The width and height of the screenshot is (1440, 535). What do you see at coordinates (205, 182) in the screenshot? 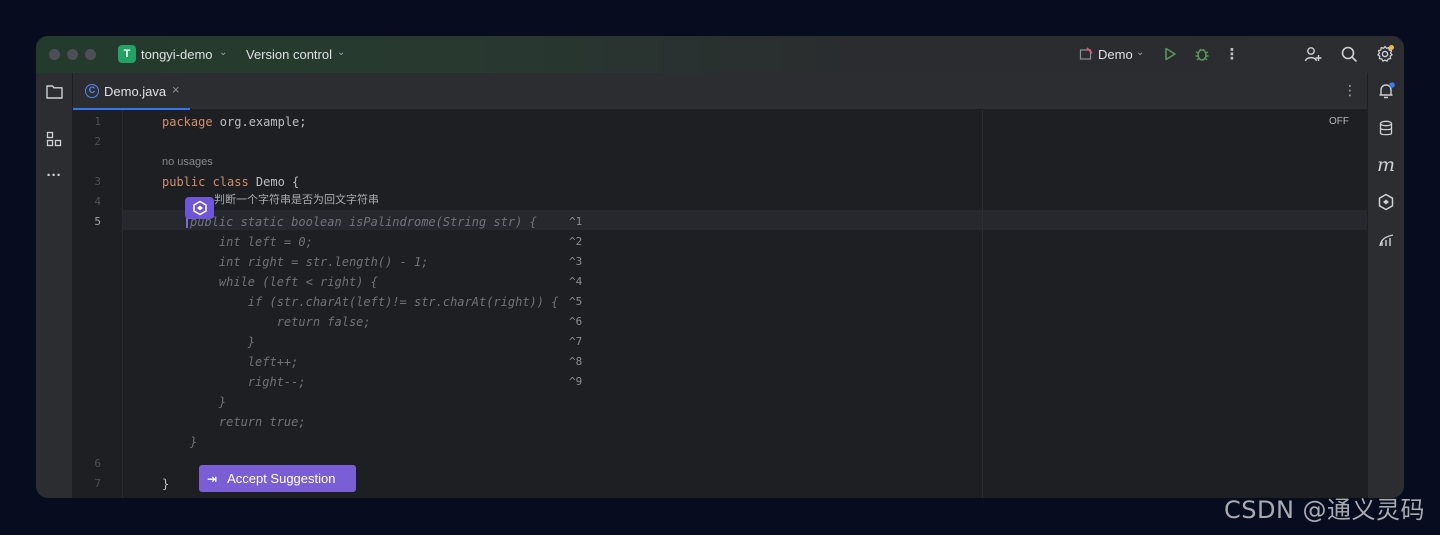
I see `keyword: public class` at bounding box center [205, 182].